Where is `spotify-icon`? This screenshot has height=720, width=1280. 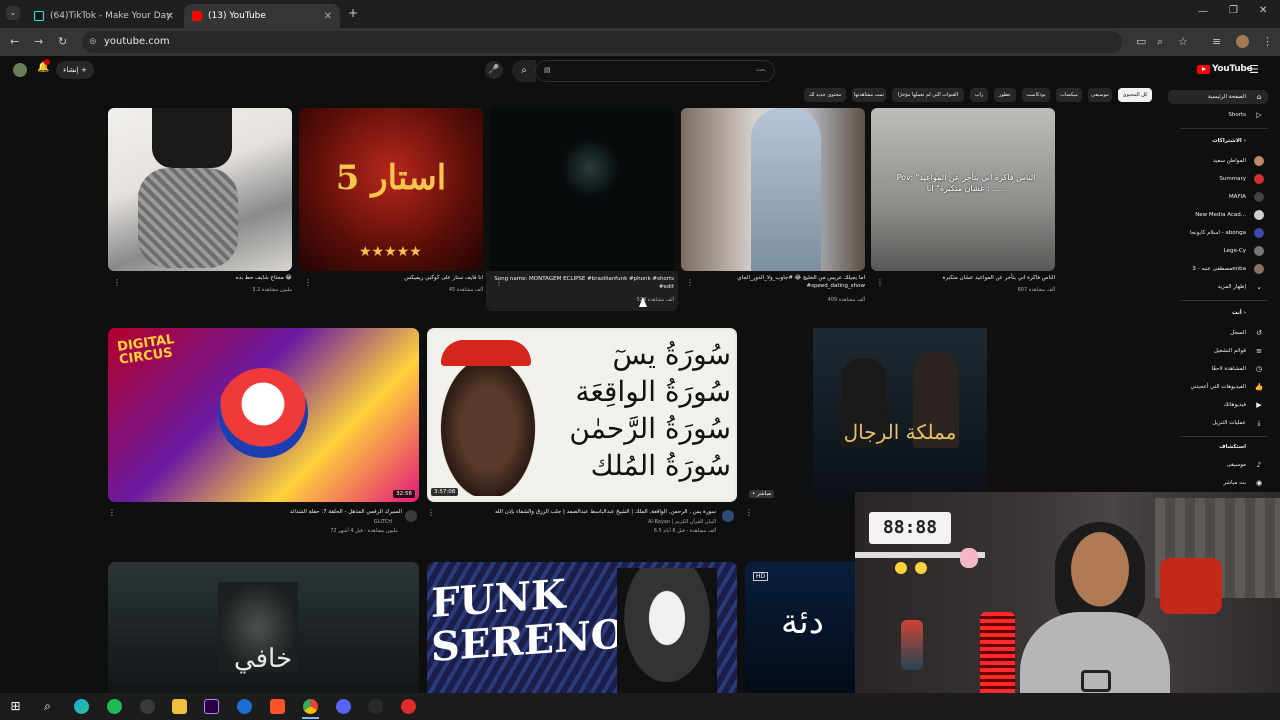
spotify-icon is located at coordinates (114, 706).